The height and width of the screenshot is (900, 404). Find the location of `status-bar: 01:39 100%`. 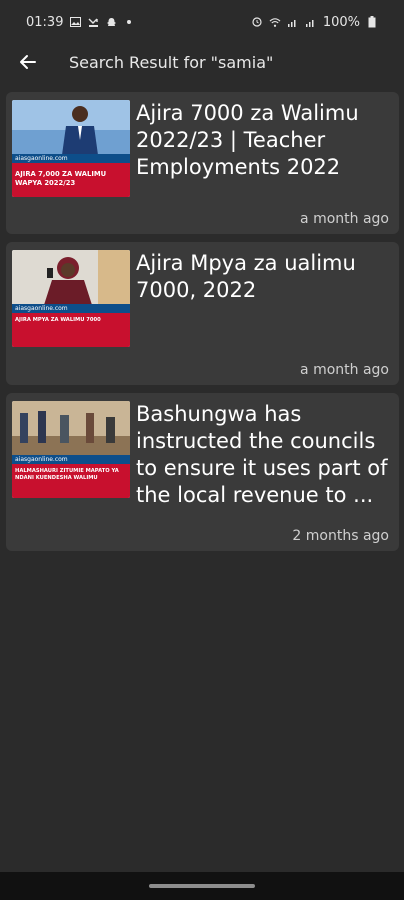

status-bar: 01:39 100% is located at coordinates (202, 22).